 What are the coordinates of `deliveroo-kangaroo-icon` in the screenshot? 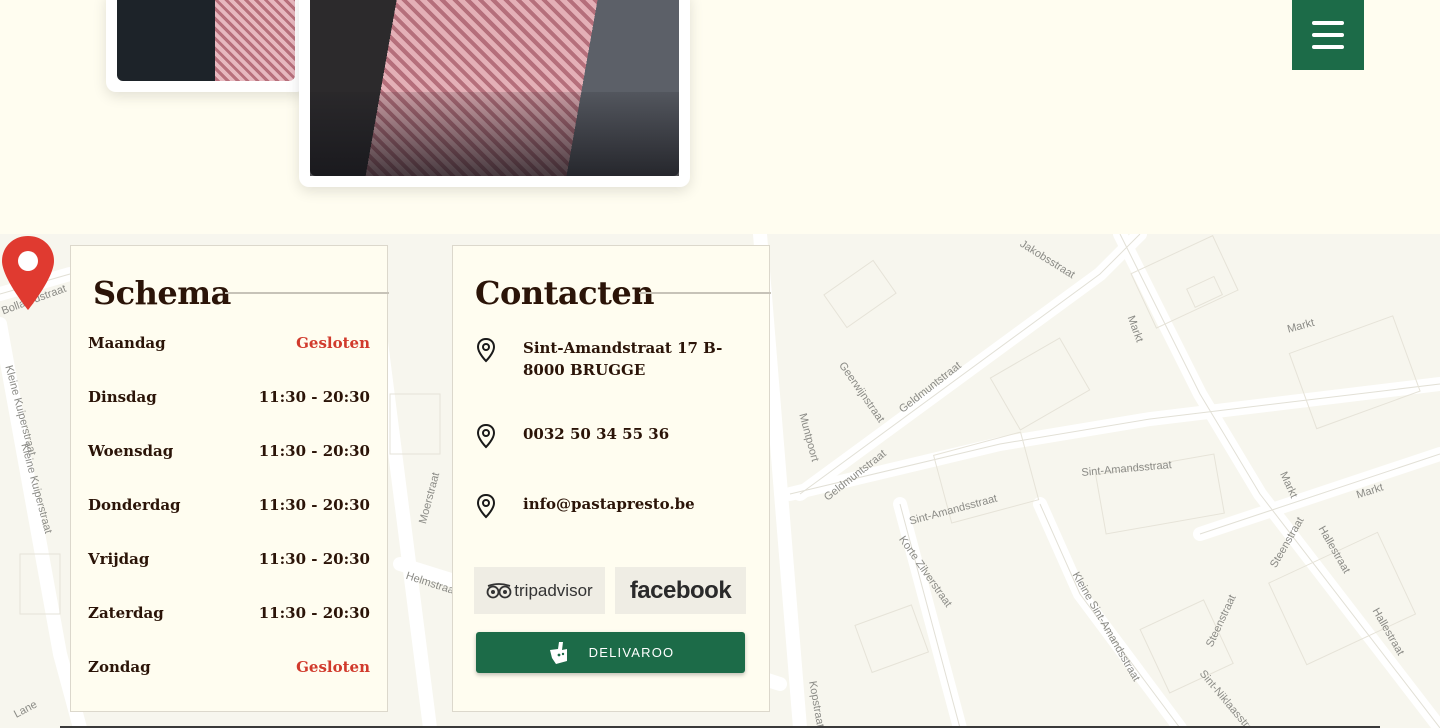 It's located at (558, 652).